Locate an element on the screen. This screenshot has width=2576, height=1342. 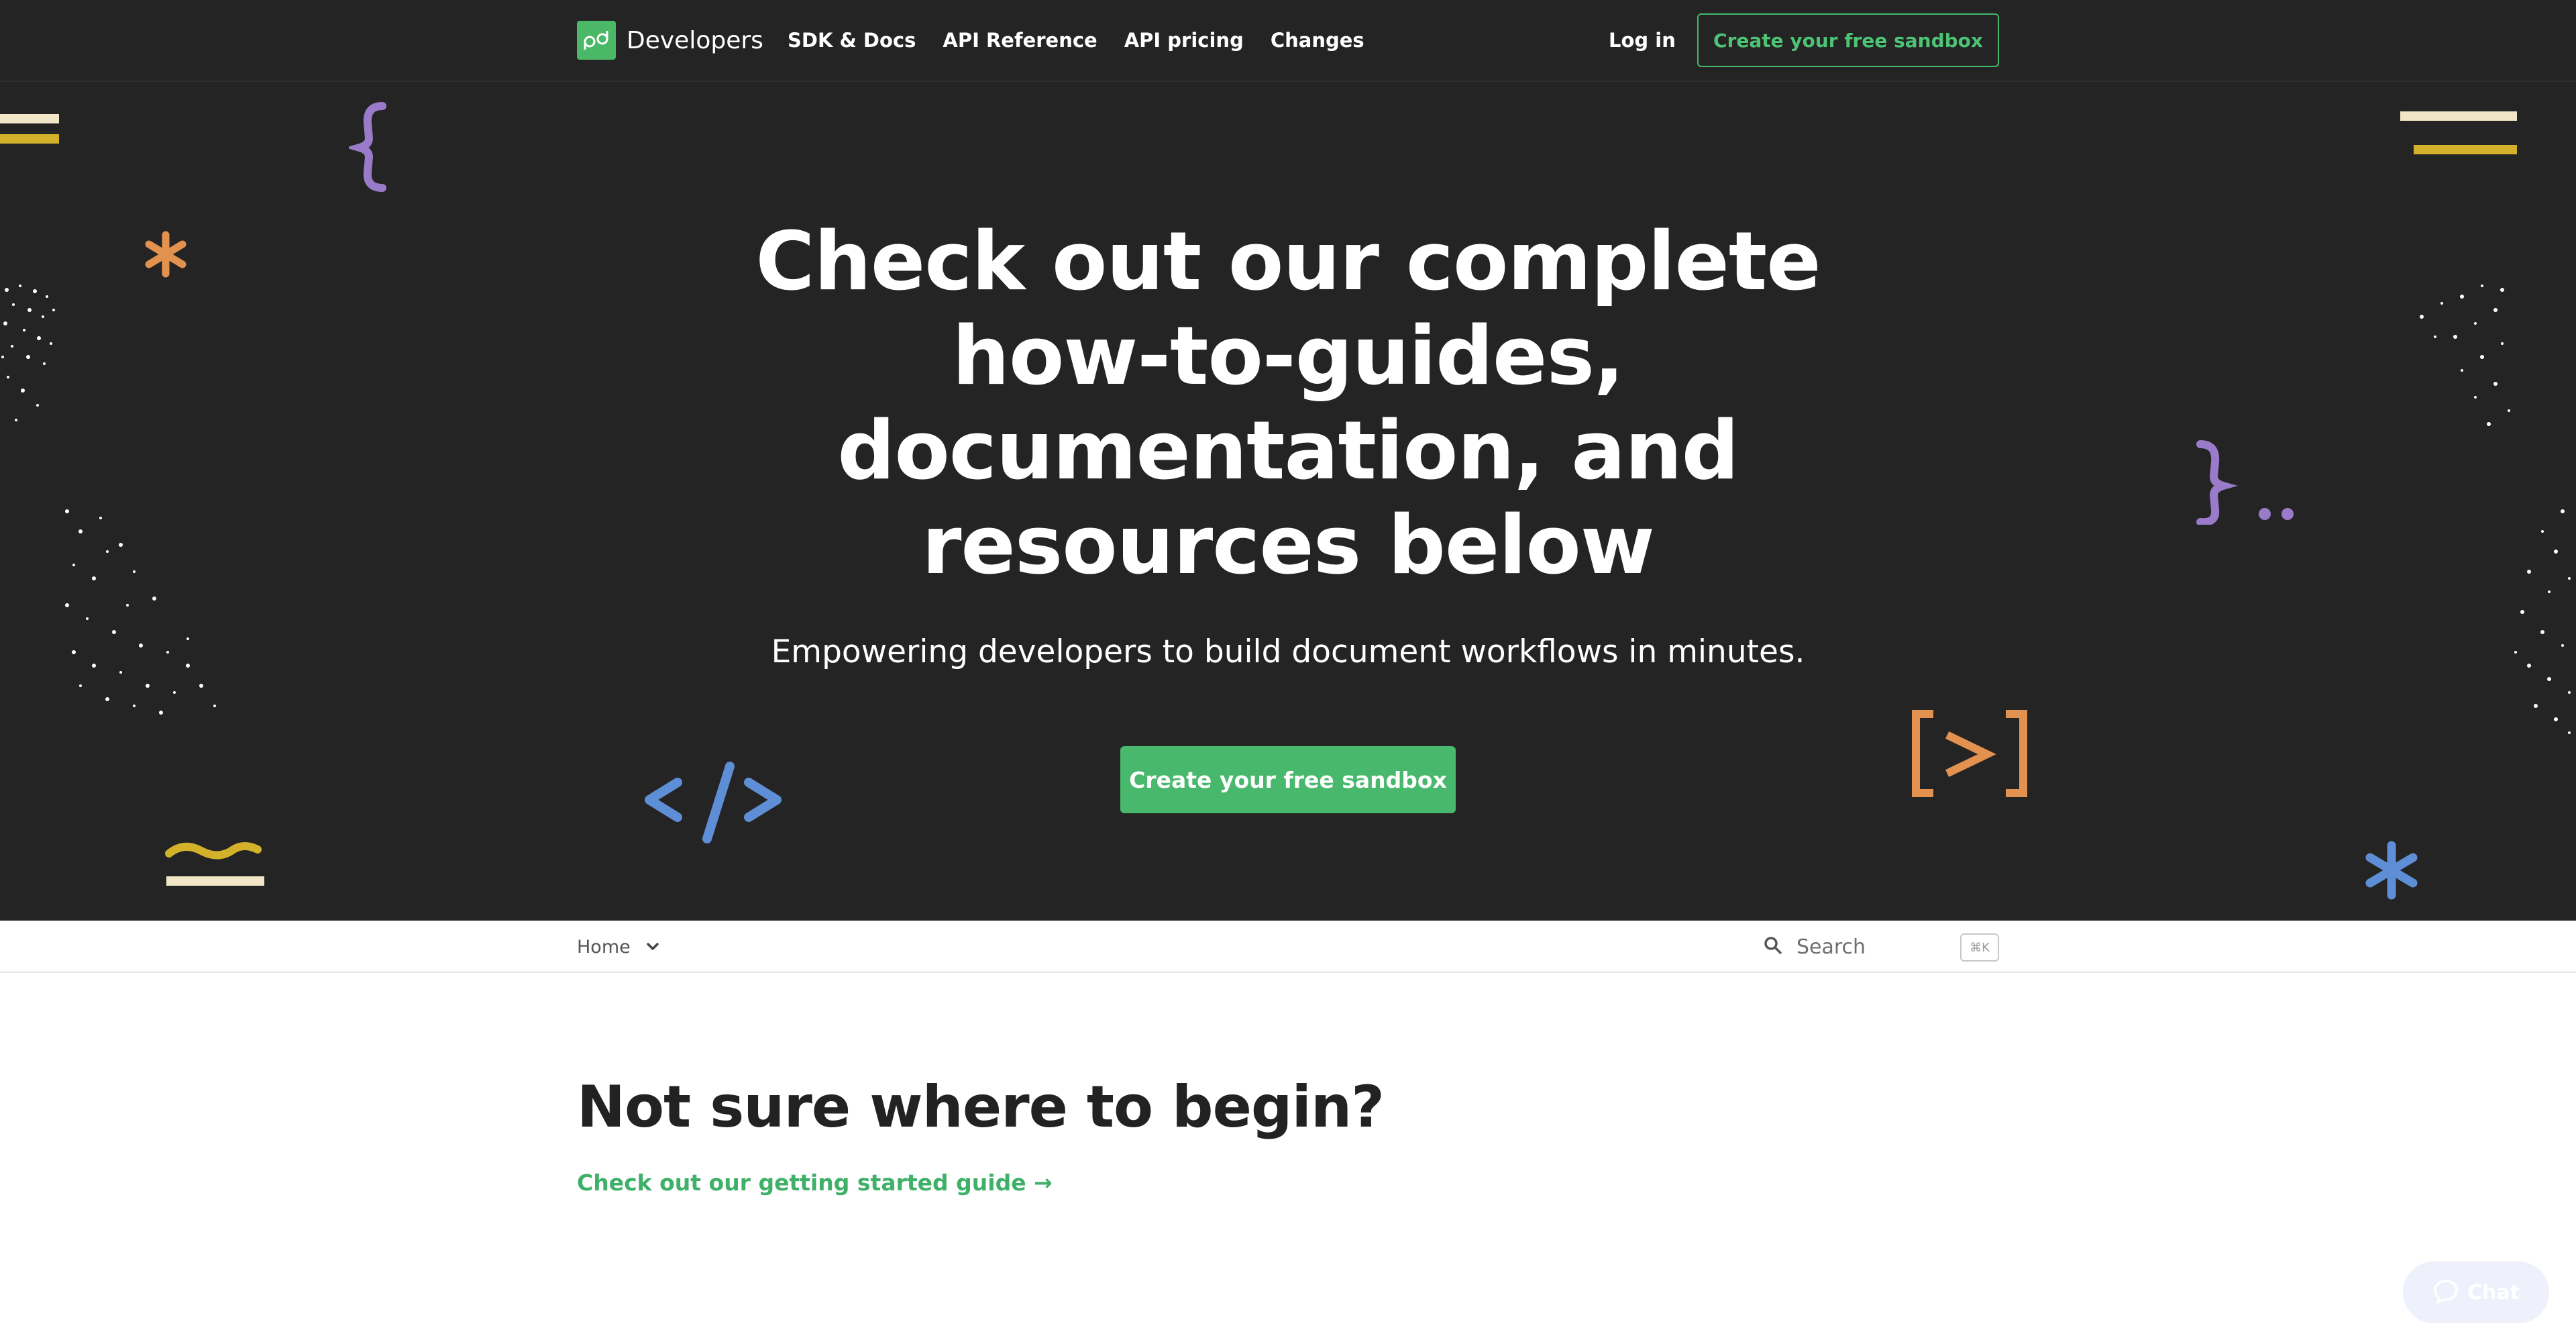
brand-link: Developers is located at coordinates (670, 41).